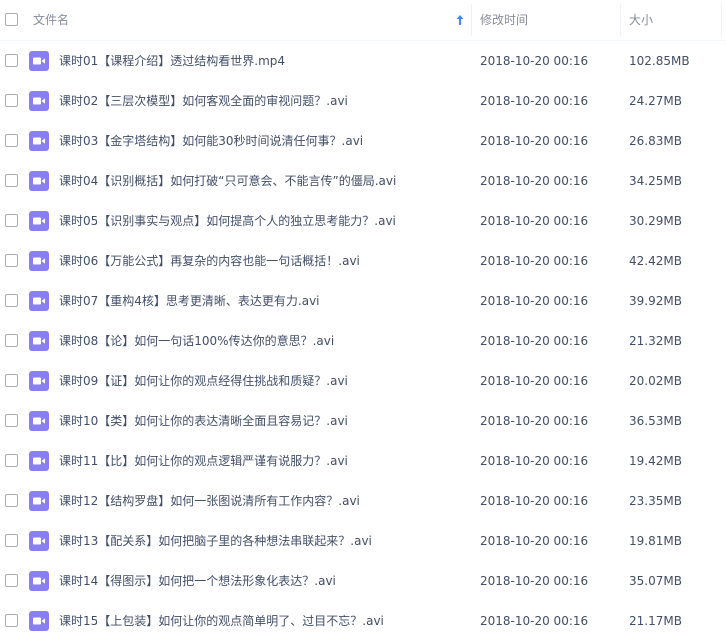  I want to click on file-size: 21.32MB, so click(655, 341).